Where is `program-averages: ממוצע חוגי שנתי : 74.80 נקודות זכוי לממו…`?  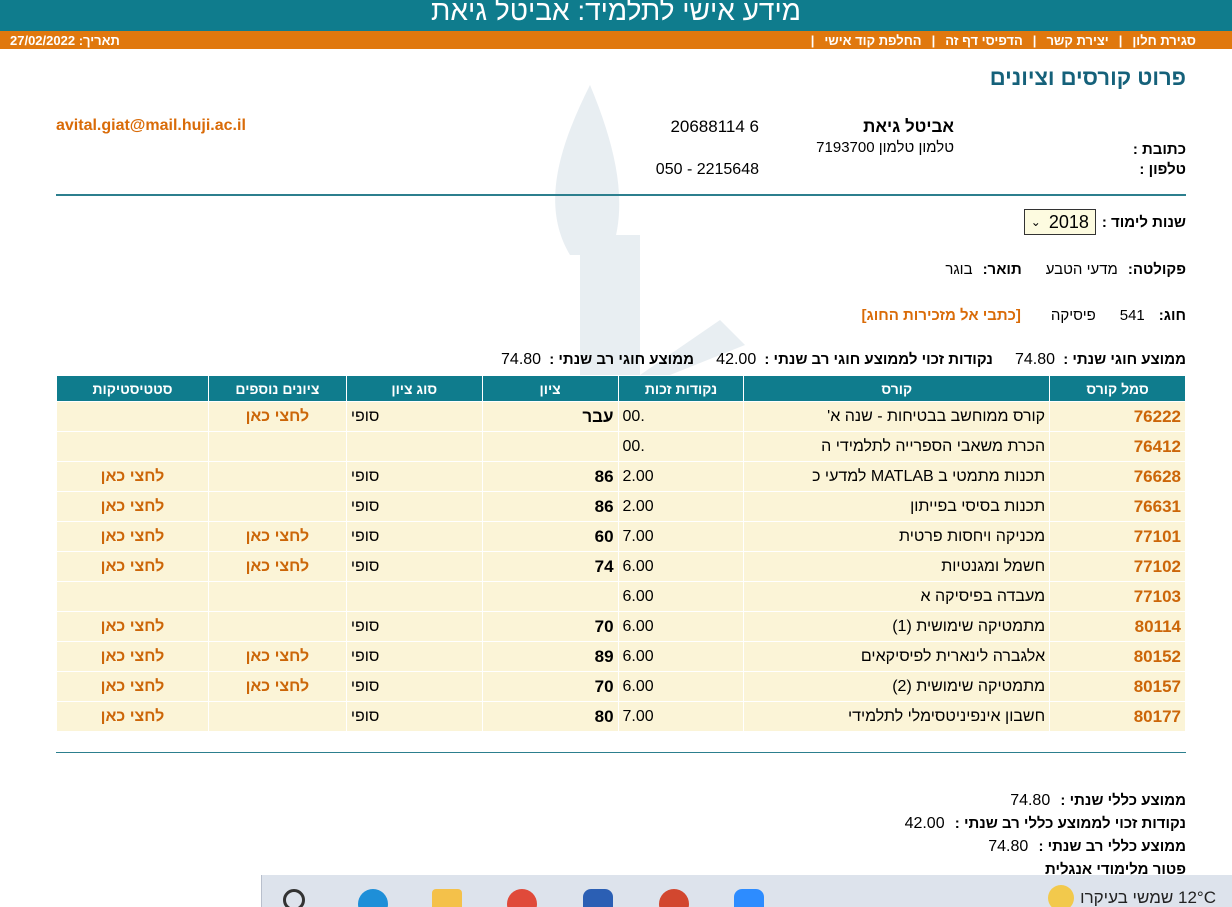
program-averages: ממוצע חוגי שנתי : 74.80 נקודות זכוי לממו… is located at coordinates (843, 360).